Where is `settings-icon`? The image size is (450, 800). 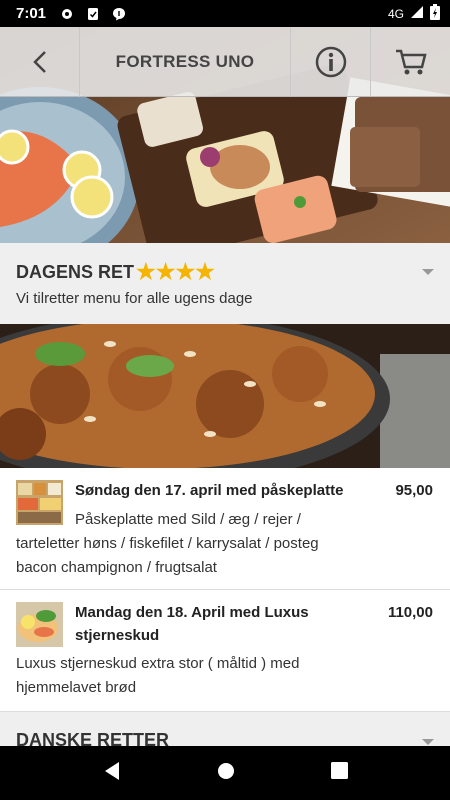
settings-icon is located at coordinates (67, 14).